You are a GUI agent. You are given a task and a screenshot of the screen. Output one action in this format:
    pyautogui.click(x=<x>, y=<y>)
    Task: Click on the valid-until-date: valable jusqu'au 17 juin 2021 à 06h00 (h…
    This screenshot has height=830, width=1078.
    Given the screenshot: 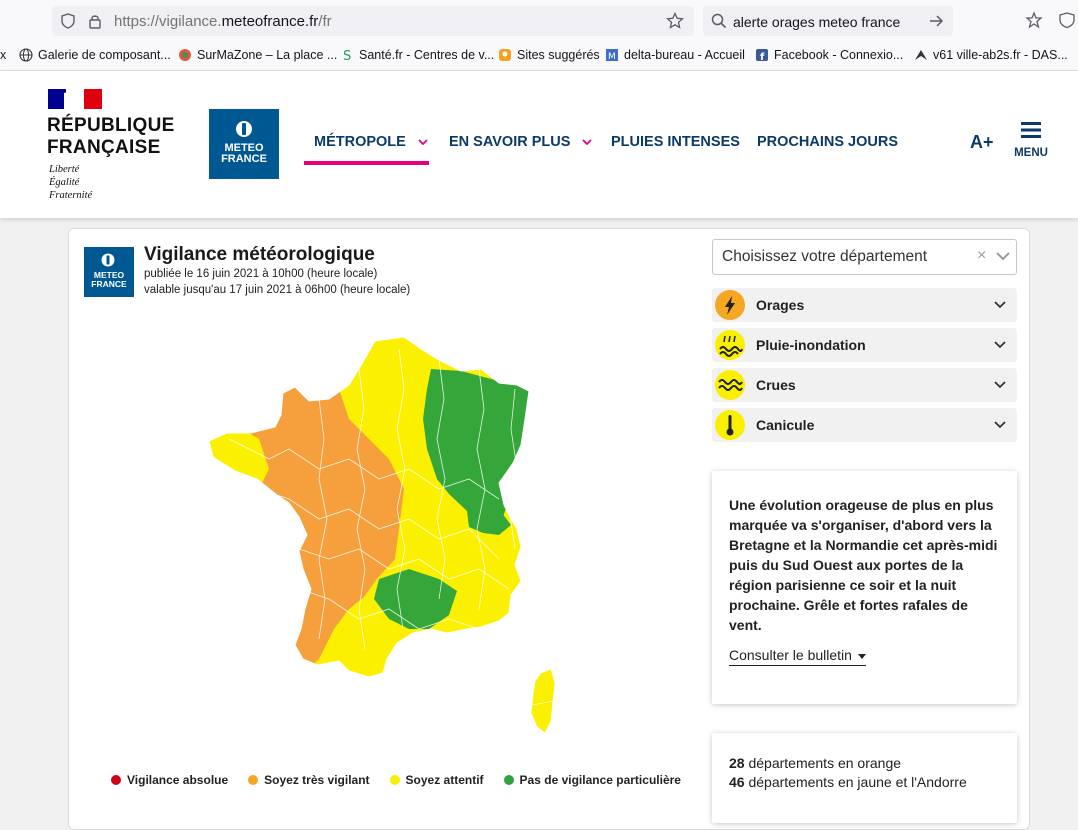 What is the action you would take?
    pyautogui.click(x=277, y=290)
    